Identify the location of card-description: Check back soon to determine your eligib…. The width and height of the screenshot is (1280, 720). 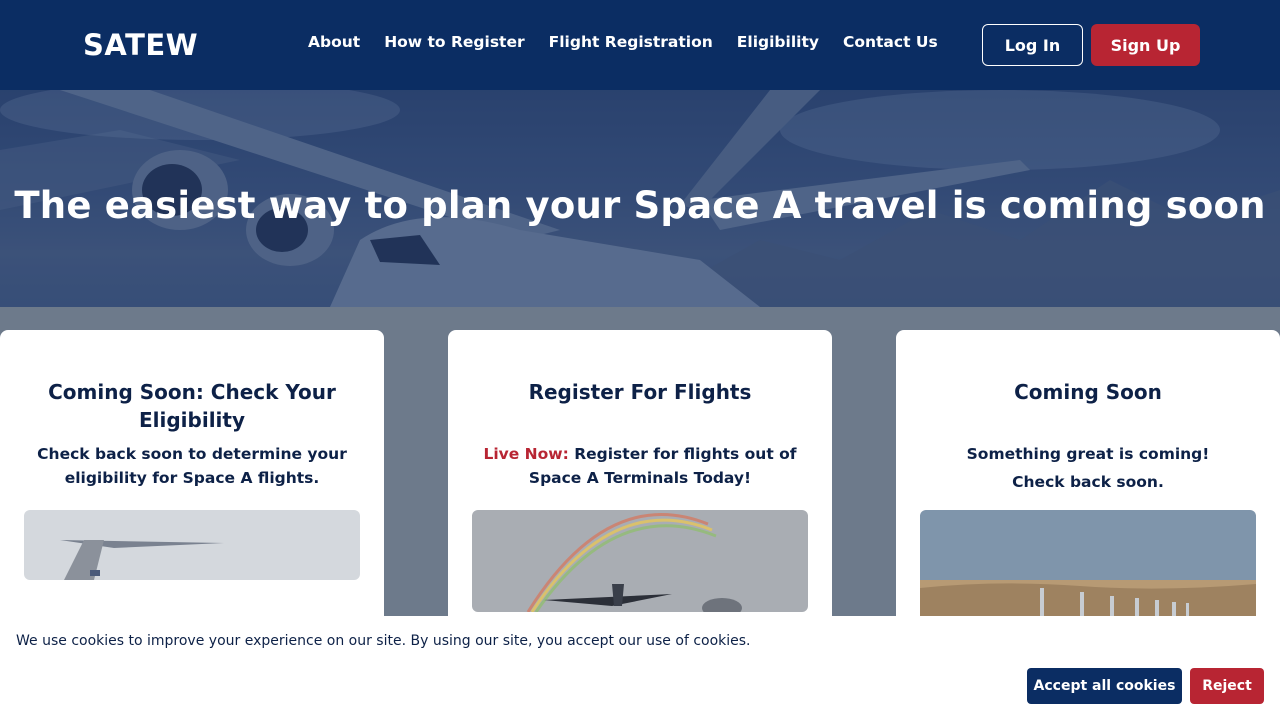
(192, 466).